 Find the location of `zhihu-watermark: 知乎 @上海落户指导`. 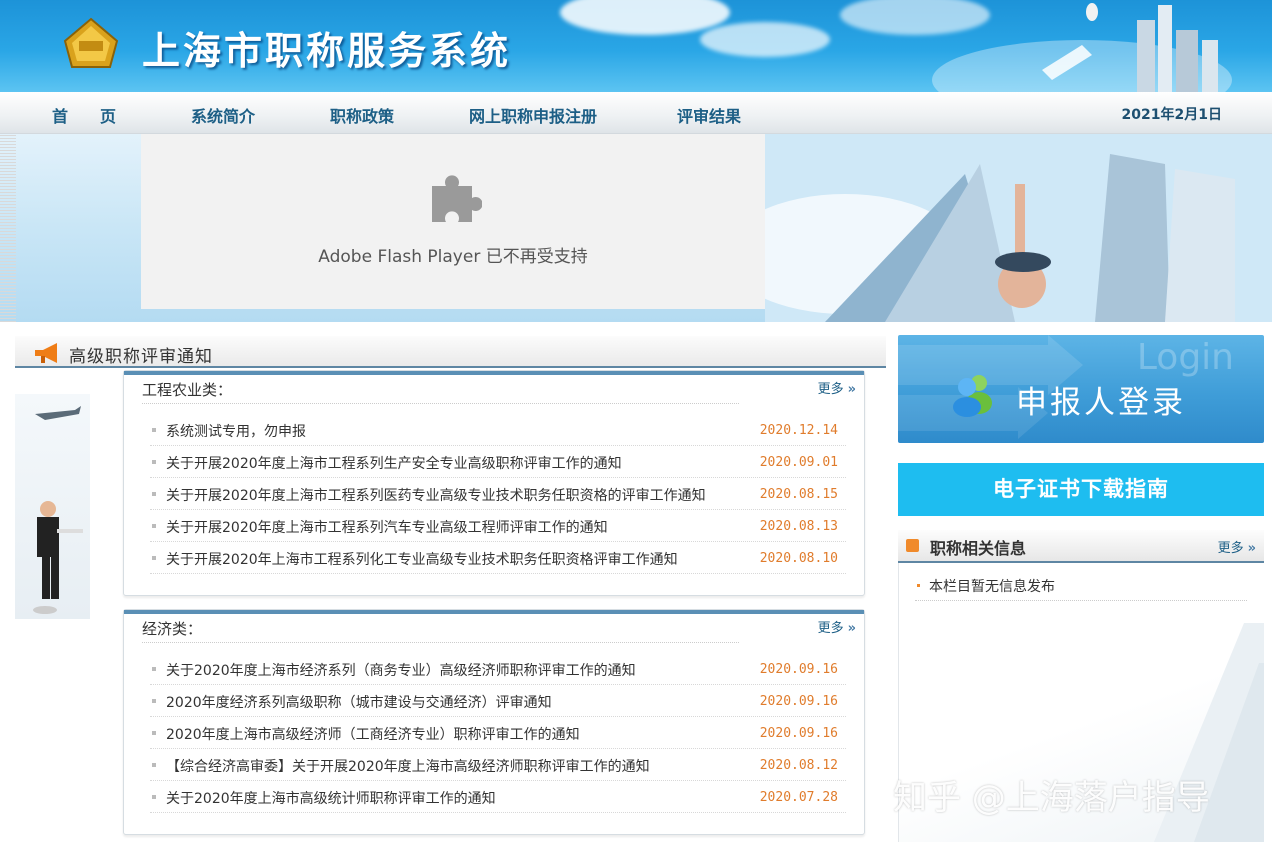

zhihu-watermark: 知乎 @上海落户指导 is located at coordinates (1051, 798).